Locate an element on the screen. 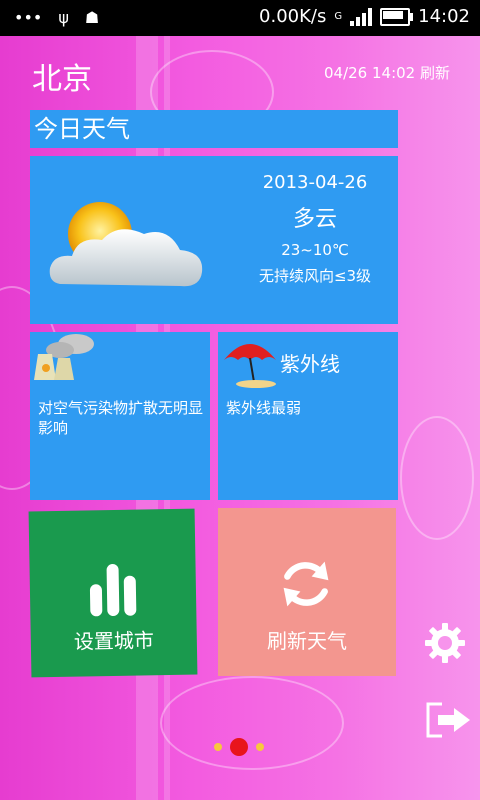  today-weather-details: 2013-04-26 多云 23~10℃ 无持续风向≤3级 is located at coordinates (315, 229).